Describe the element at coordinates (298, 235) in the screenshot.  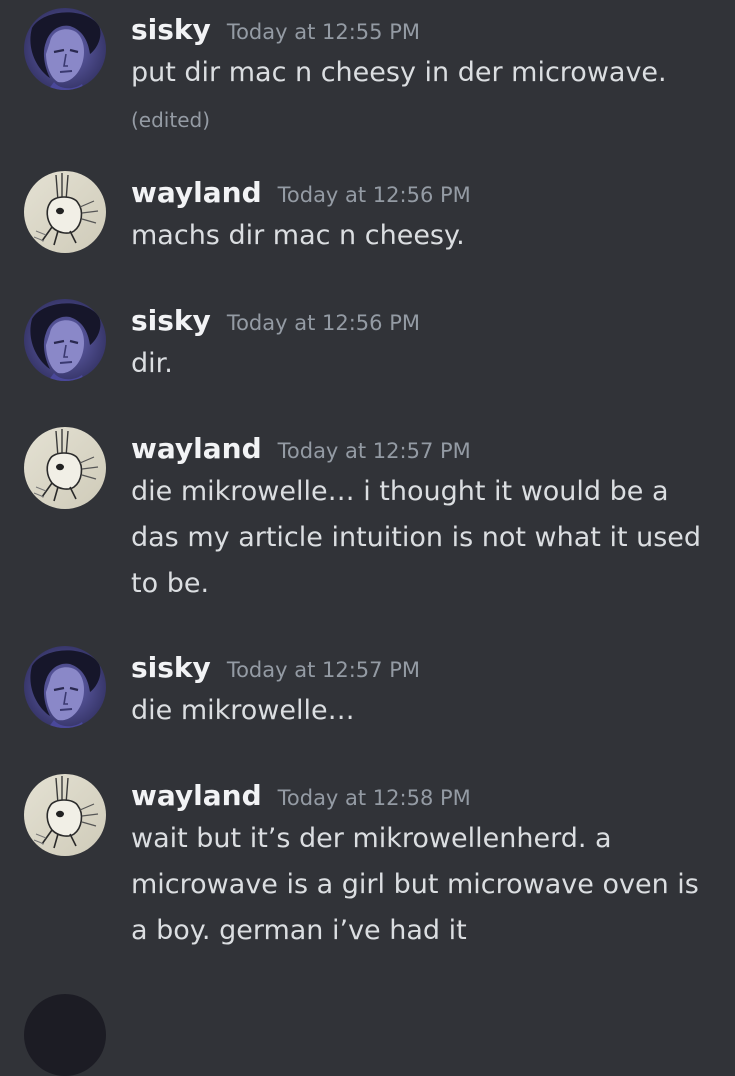
I see `message-content: machs dir mac n cheesy.` at that location.